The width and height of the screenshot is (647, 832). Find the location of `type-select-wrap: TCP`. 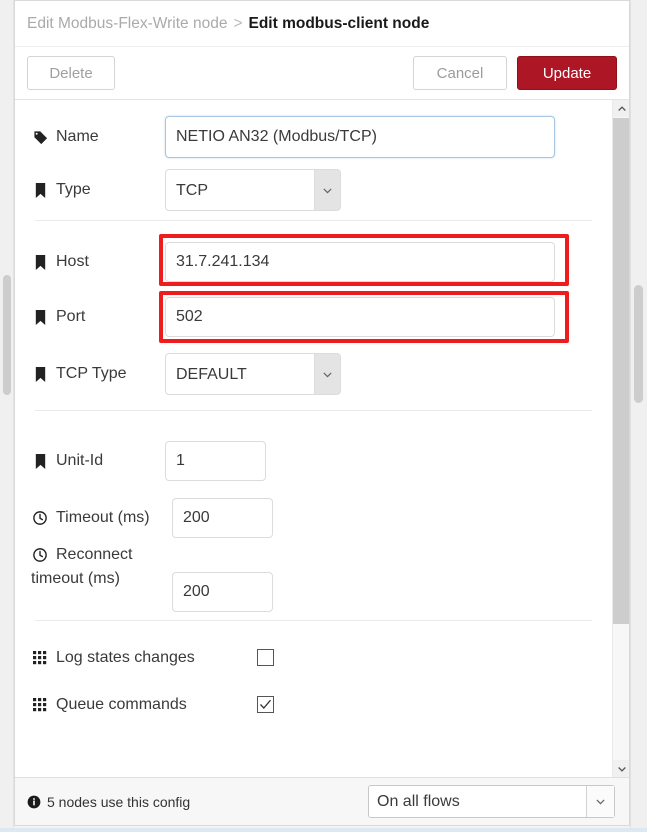

type-select-wrap: TCP is located at coordinates (253, 190).